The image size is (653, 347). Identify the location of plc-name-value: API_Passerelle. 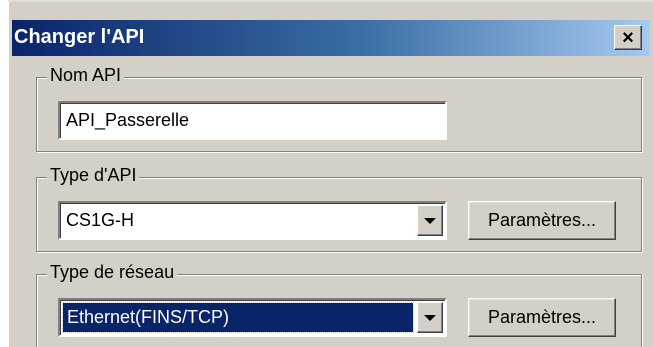
(128, 120).